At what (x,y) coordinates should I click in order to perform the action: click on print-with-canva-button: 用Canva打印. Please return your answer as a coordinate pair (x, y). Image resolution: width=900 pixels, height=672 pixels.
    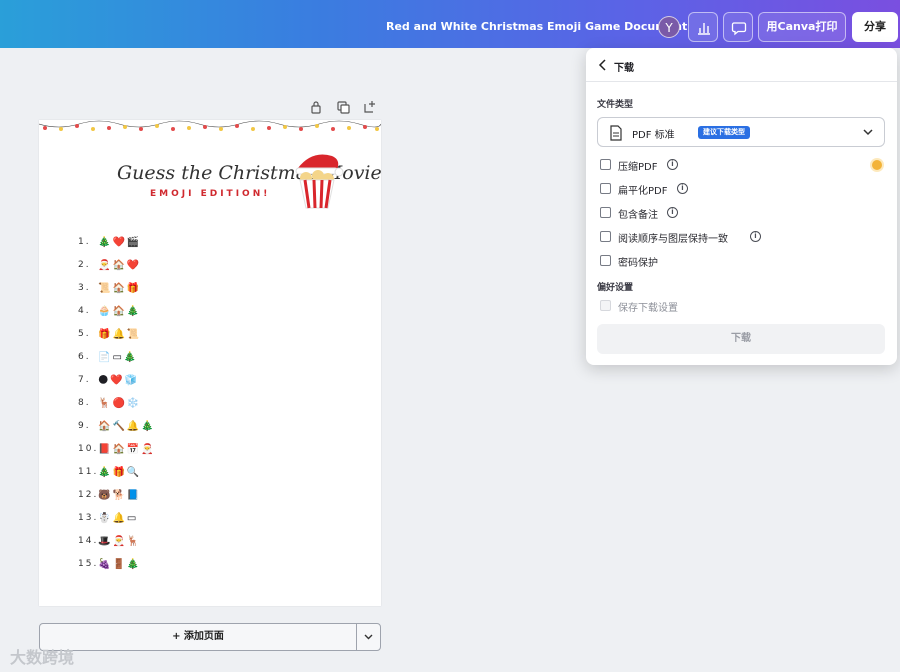
    Looking at the image, I should click on (802, 27).